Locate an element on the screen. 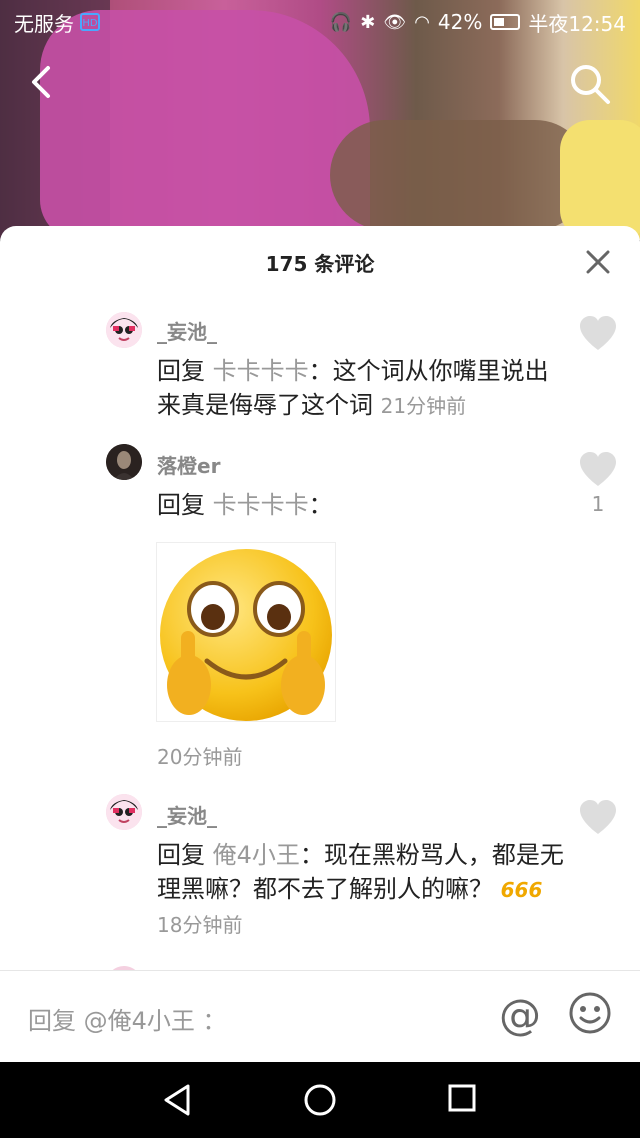 The image size is (640, 1138). close-icon is located at coordinates (598, 262).